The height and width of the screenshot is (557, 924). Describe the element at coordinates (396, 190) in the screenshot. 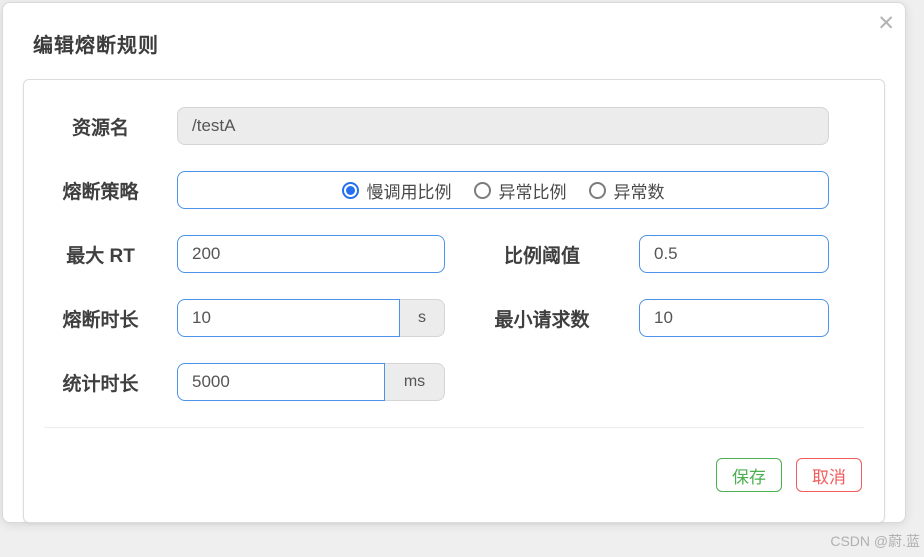

I see `strategy-option-slow-call-ratio: 慢调用比例` at that location.